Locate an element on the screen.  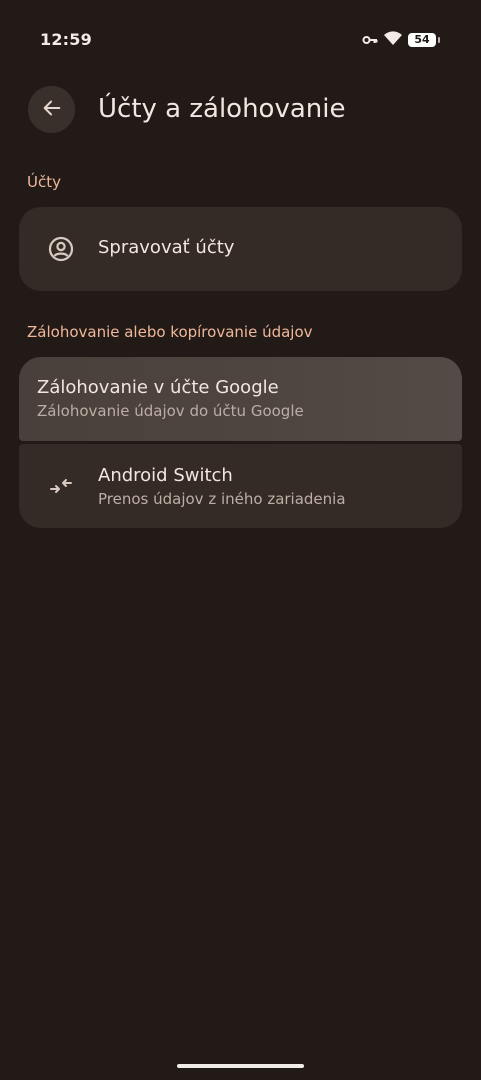
back-button is located at coordinates (51, 109).